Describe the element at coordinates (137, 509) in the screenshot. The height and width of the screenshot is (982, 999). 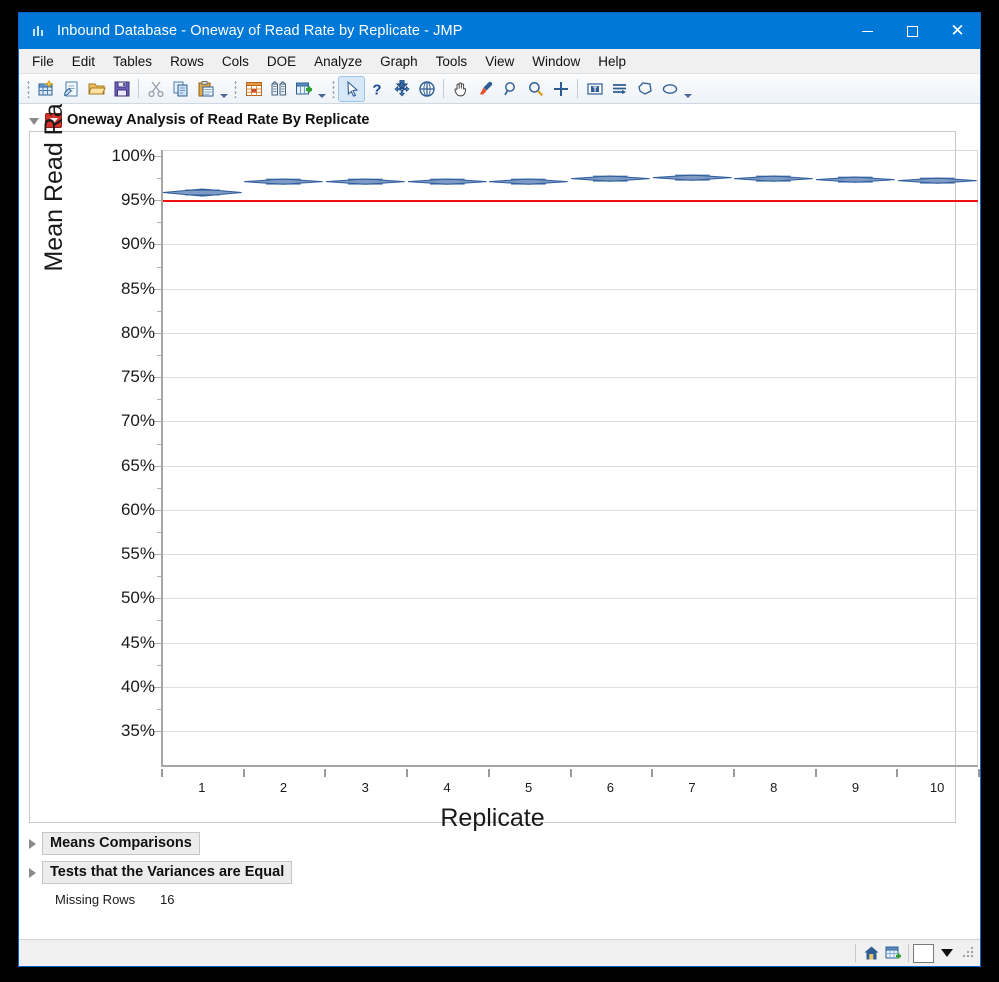
I see `y-tick-label: 60%` at that location.